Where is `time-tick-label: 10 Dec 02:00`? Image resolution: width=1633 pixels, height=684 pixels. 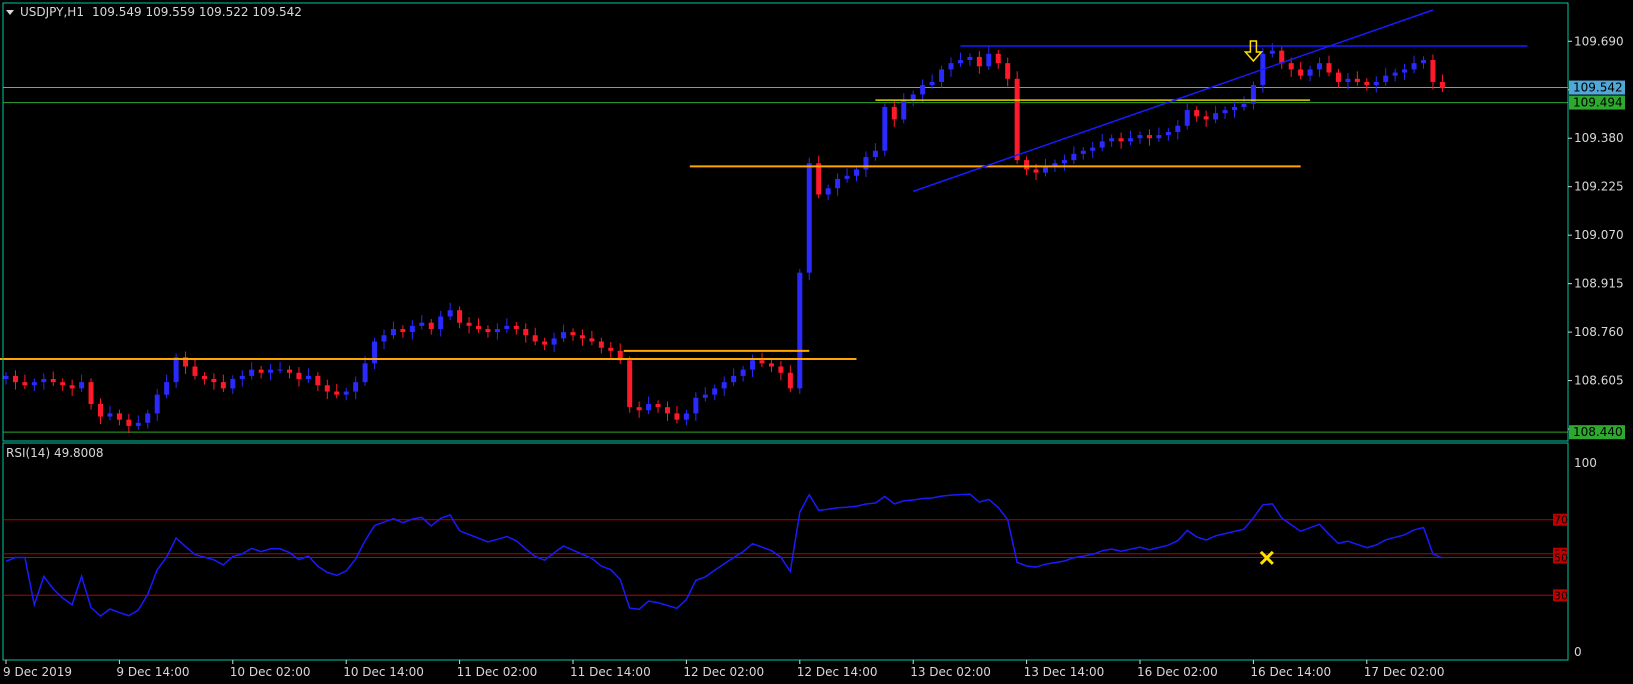
time-tick-label: 10 Dec 02:00 is located at coordinates (270, 672).